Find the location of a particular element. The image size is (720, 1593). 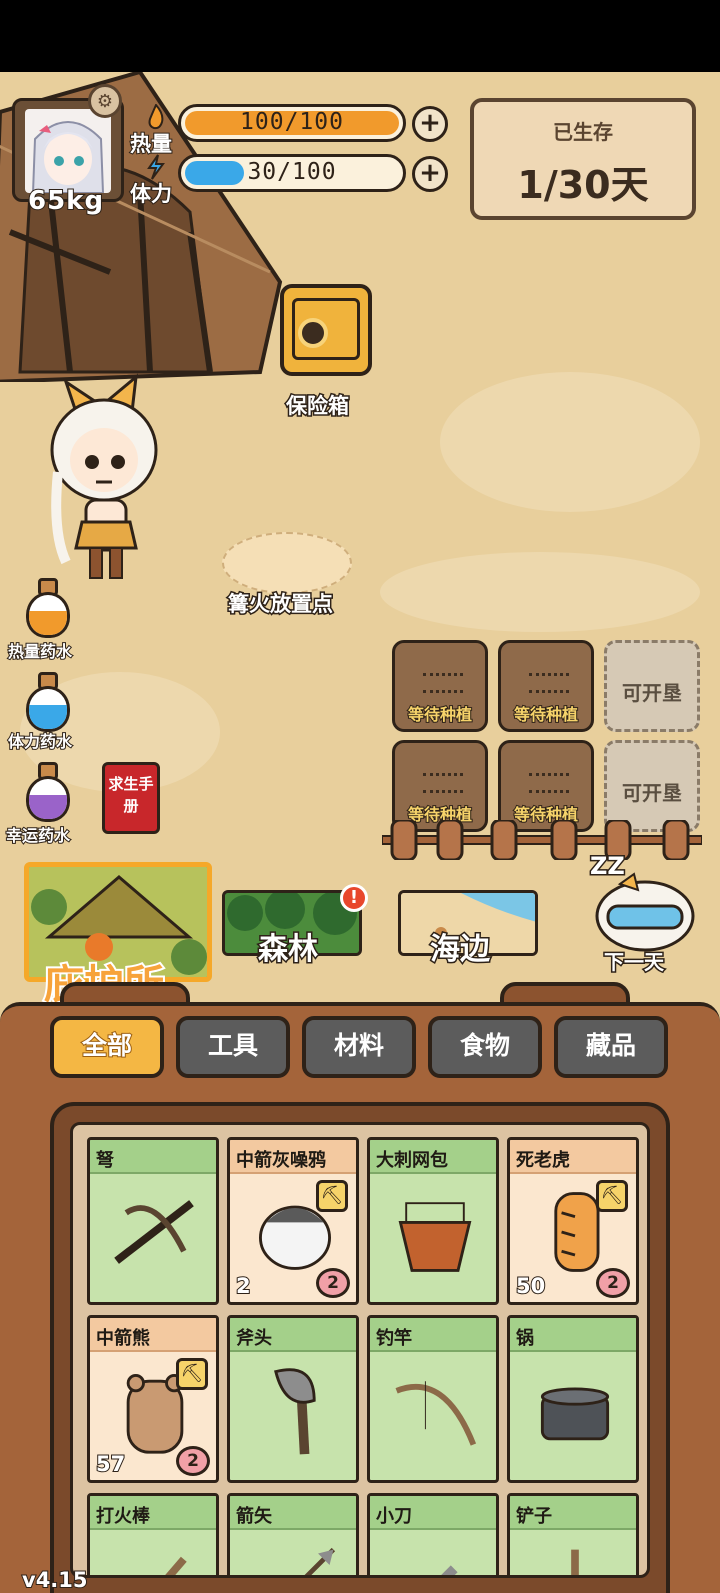

player-character is located at coordinates (106, 482).